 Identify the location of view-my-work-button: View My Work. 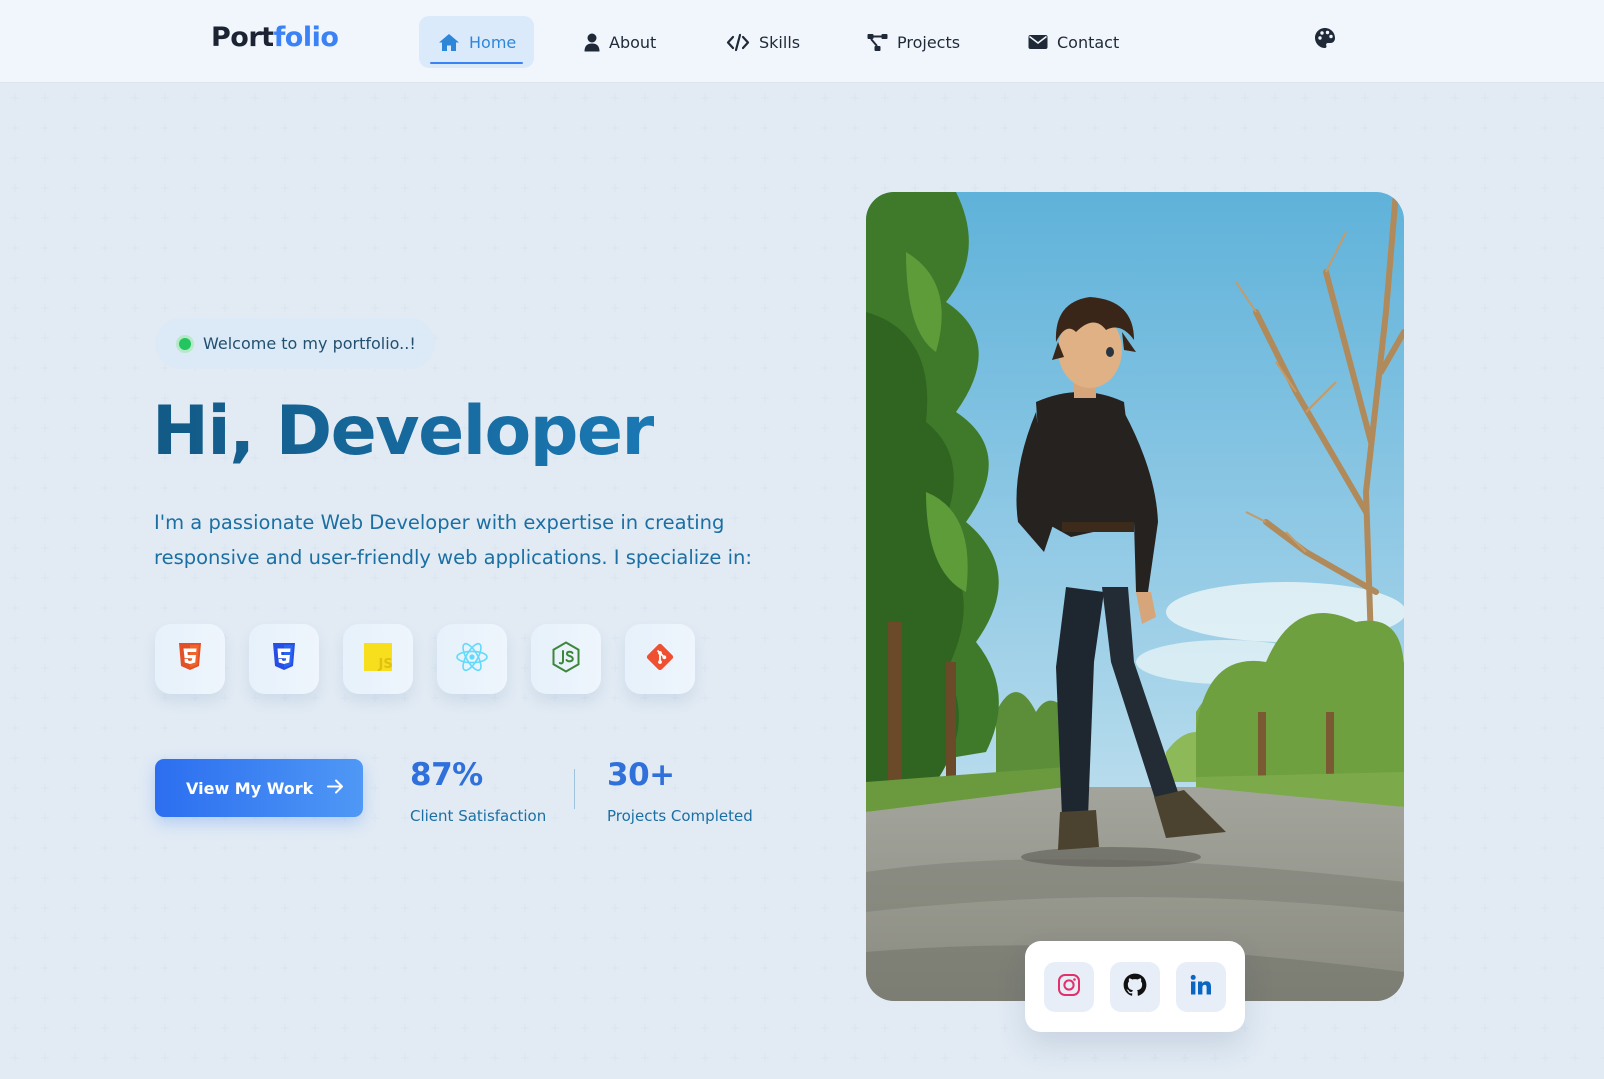
(259, 788).